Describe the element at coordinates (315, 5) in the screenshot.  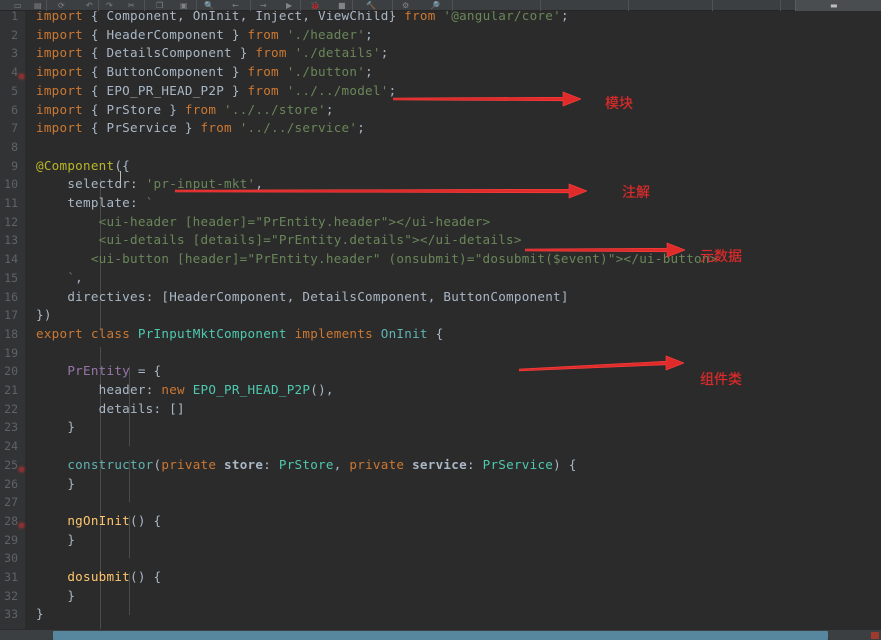
I see `debug-icon: 🐞` at that location.